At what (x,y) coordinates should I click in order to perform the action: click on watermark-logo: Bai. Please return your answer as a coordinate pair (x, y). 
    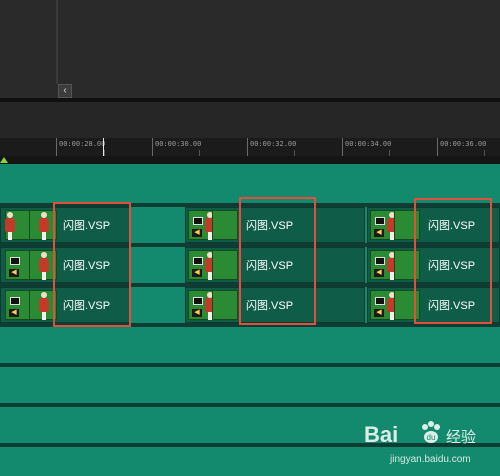
    Looking at the image, I should click on (381, 434).